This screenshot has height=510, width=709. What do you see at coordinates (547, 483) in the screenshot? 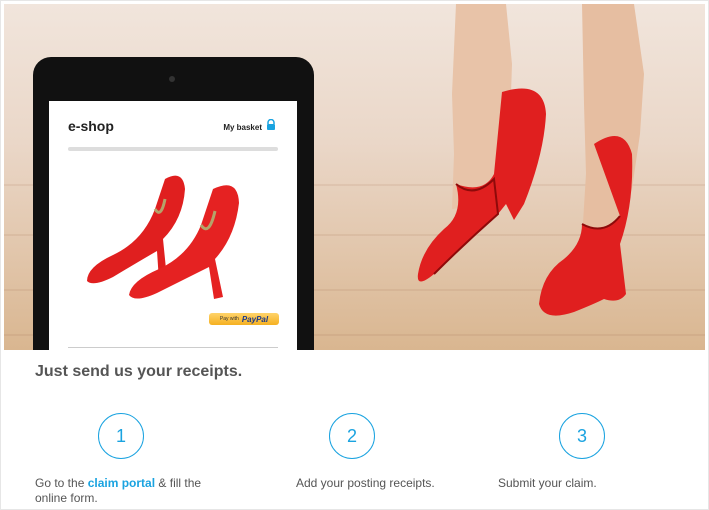
I see `step-3-text: Submit your claim.` at bounding box center [547, 483].